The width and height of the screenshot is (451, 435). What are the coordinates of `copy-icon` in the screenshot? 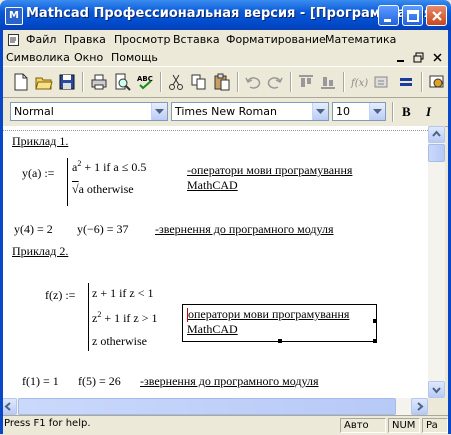 It's located at (199, 82).